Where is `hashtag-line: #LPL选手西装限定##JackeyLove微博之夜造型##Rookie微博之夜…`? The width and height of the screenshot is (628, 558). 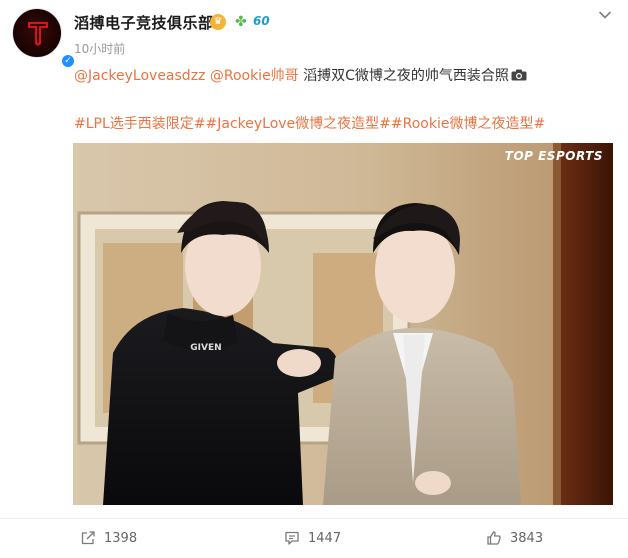 hashtag-line: #LPL选手西装限定##JackeyLove微博之夜造型##Rookie微博之夜… is located at coordinates (309, 124).